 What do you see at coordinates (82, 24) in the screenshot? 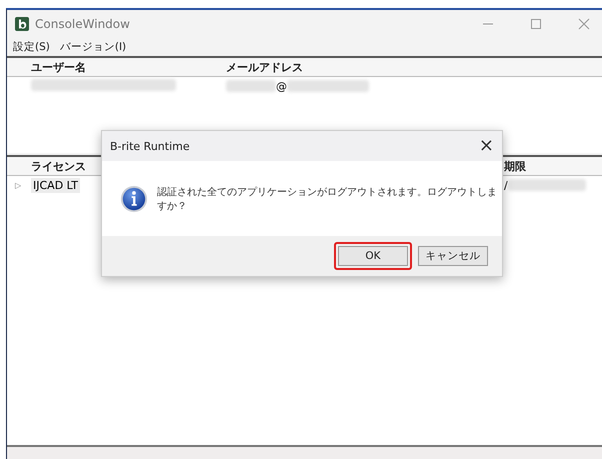
I see `window-title: ConsoleWindow` at bounding box center [82, 24].